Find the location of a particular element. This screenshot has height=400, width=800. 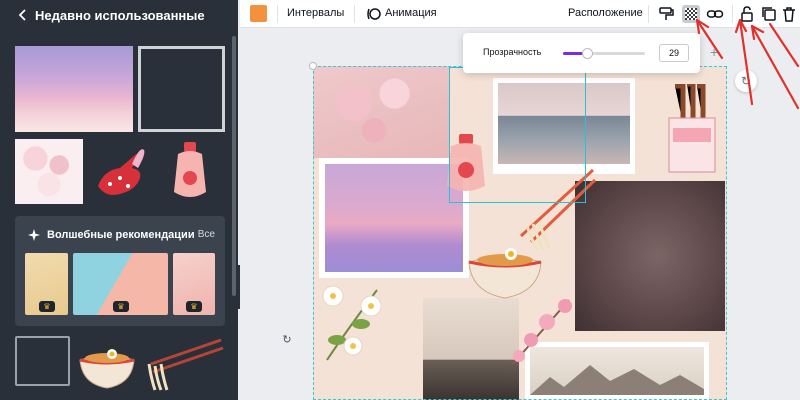

sparkle-icon is located at coordinates (34, 235).